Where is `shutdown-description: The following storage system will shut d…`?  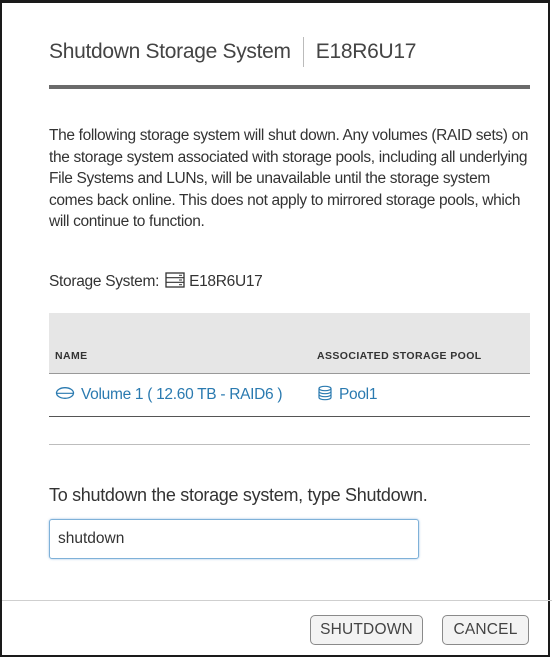 shutdown-description: The following storage system will shut d… is located at coordinates (289, 178).